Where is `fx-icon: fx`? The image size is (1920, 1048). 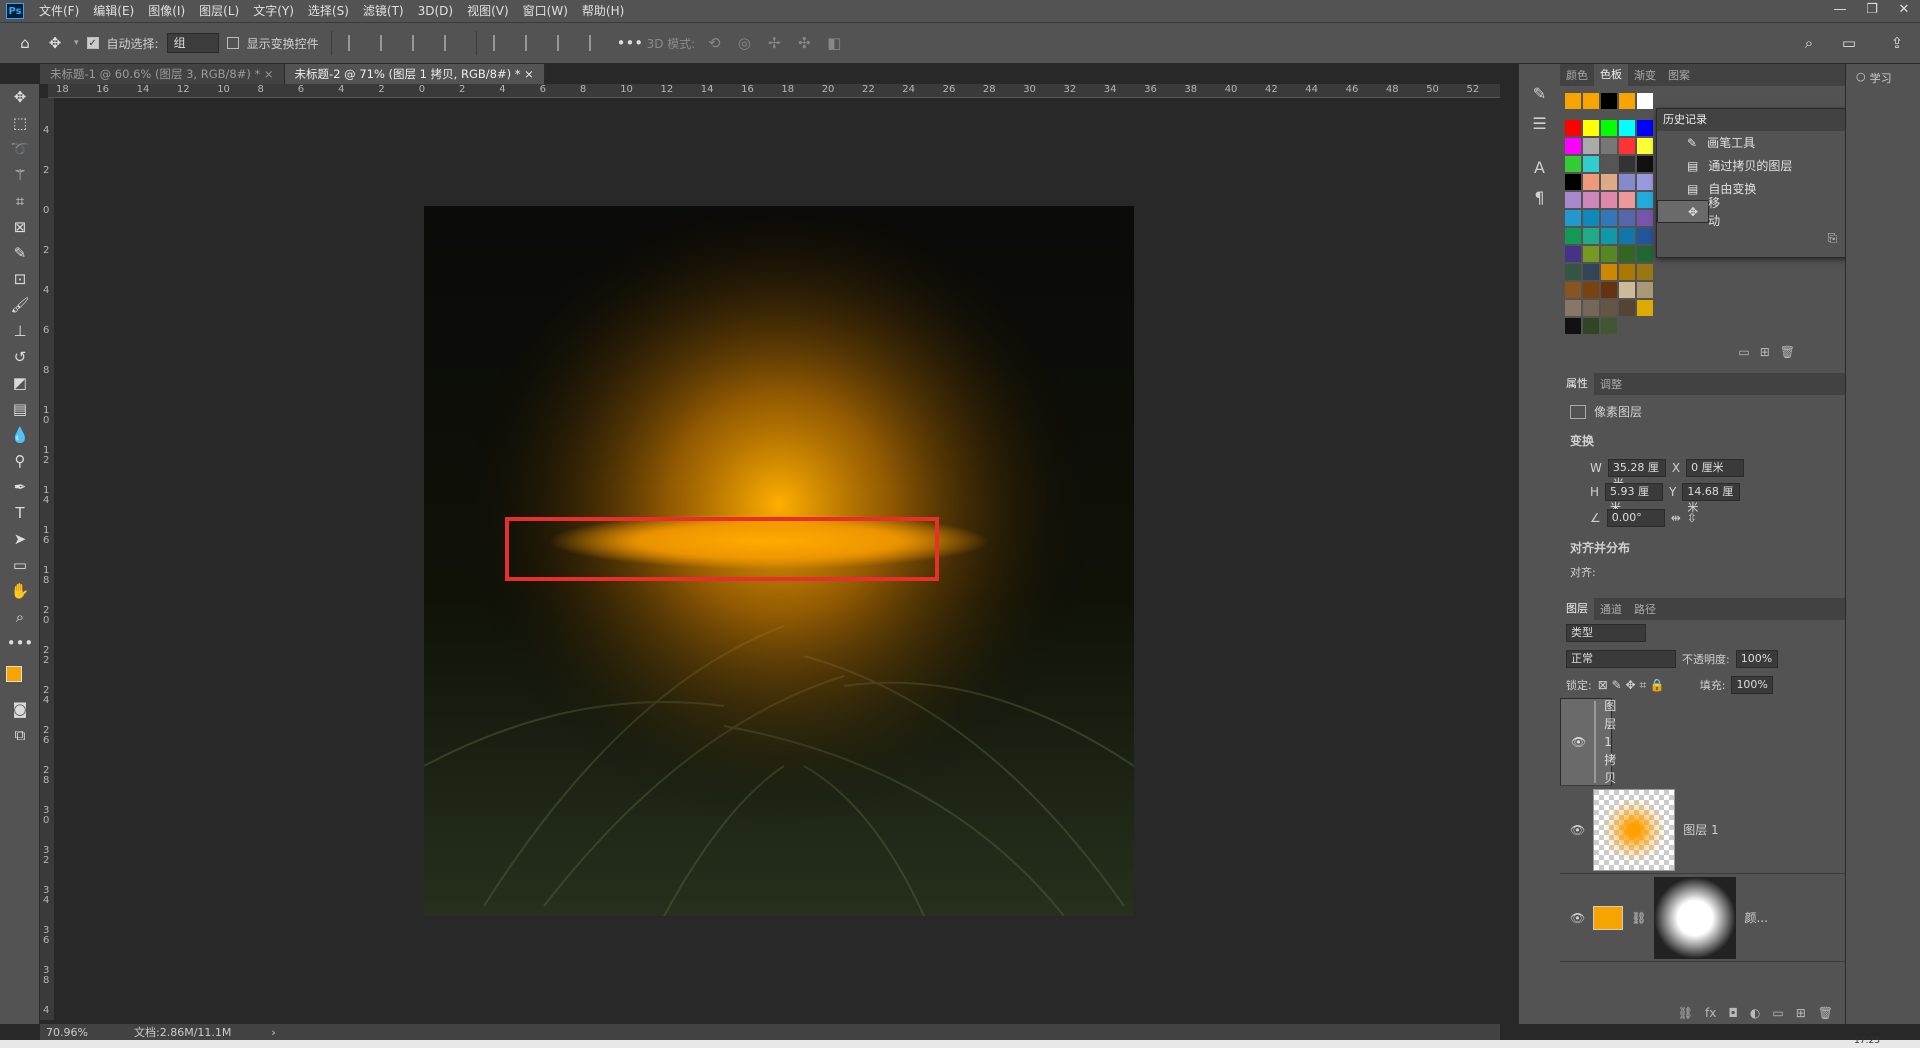
fx-icon: fx is located at coordinates (1710, 1013).